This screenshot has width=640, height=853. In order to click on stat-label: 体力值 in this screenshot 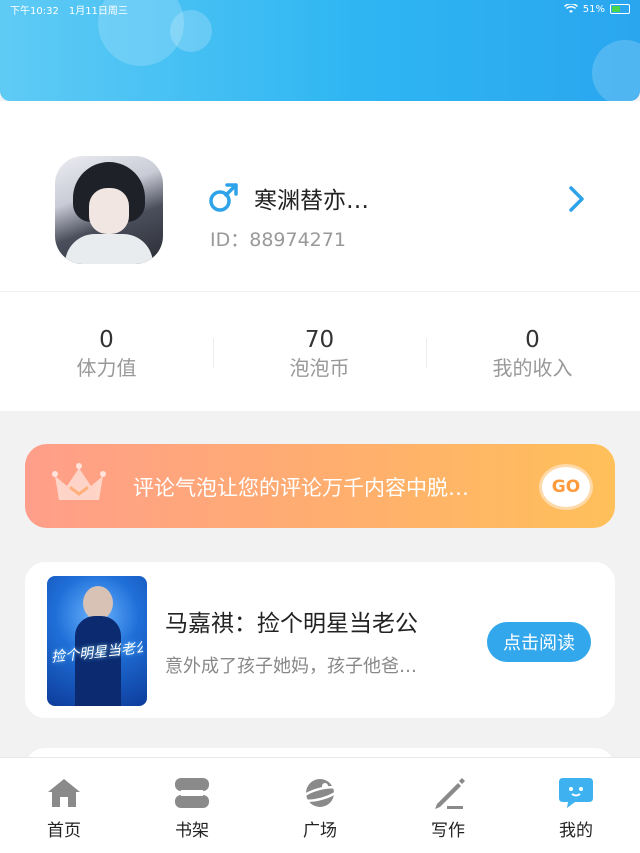, I will do `click(106, 368)`.